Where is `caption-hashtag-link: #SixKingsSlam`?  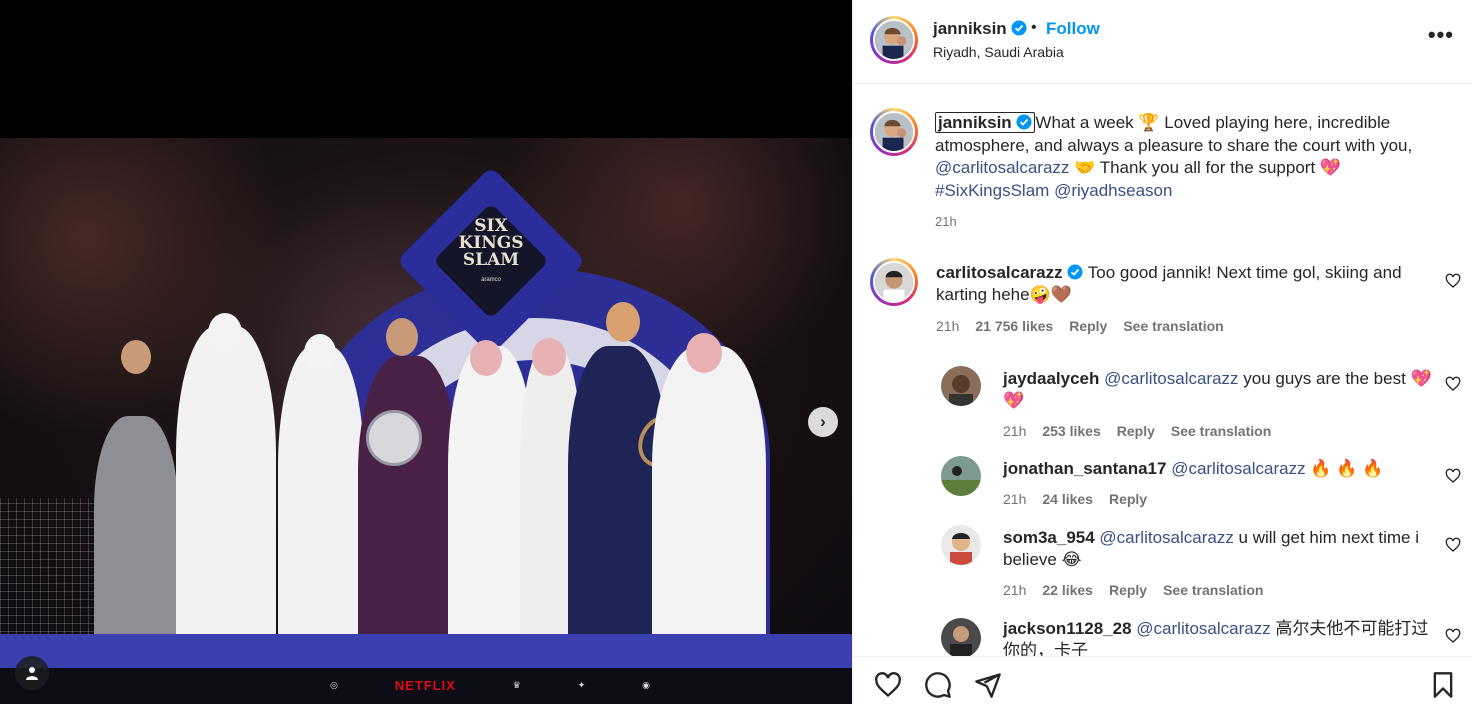
caption-hashtag-link: #SixKingsSlam is located at coordinates (992, 190).